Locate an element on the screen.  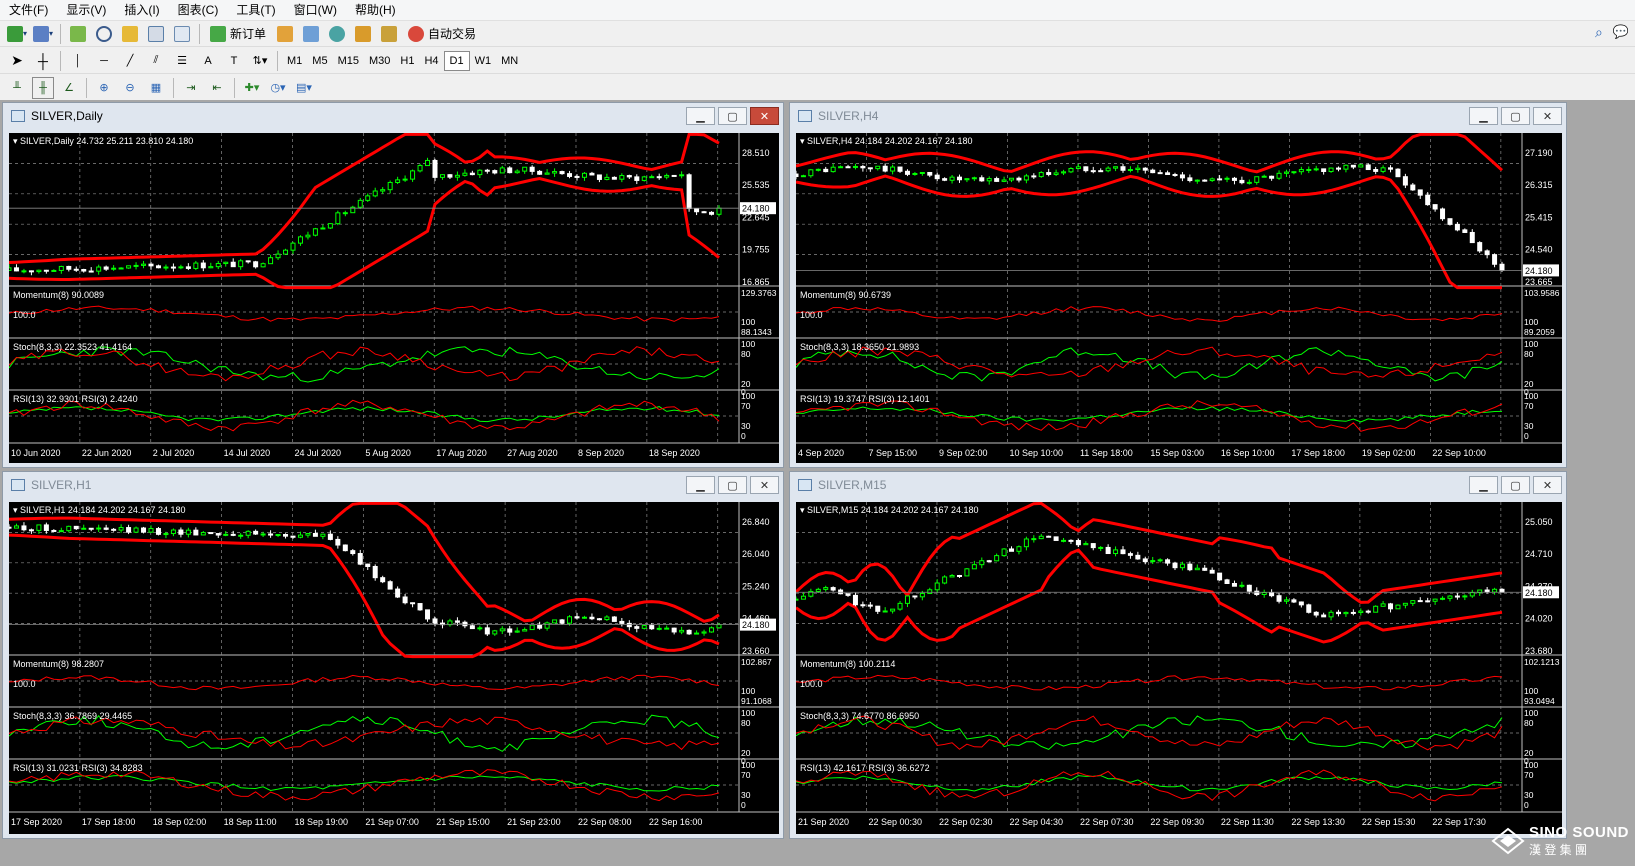
tf-m1: M1 is located at coordinates (294, 61).